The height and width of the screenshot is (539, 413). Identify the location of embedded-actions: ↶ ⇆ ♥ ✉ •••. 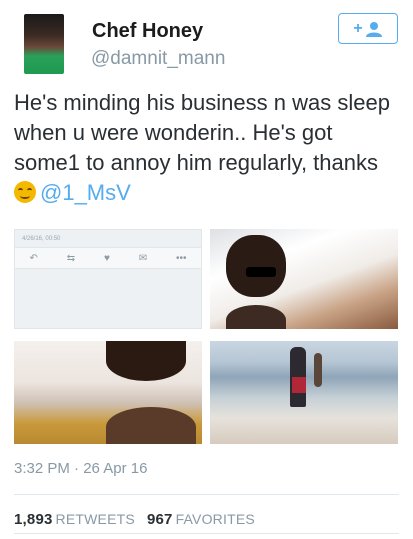
(108, 258).